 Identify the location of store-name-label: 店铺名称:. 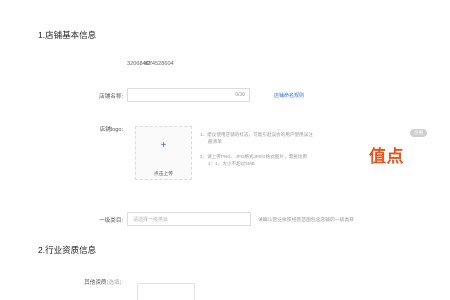
(111, 97).